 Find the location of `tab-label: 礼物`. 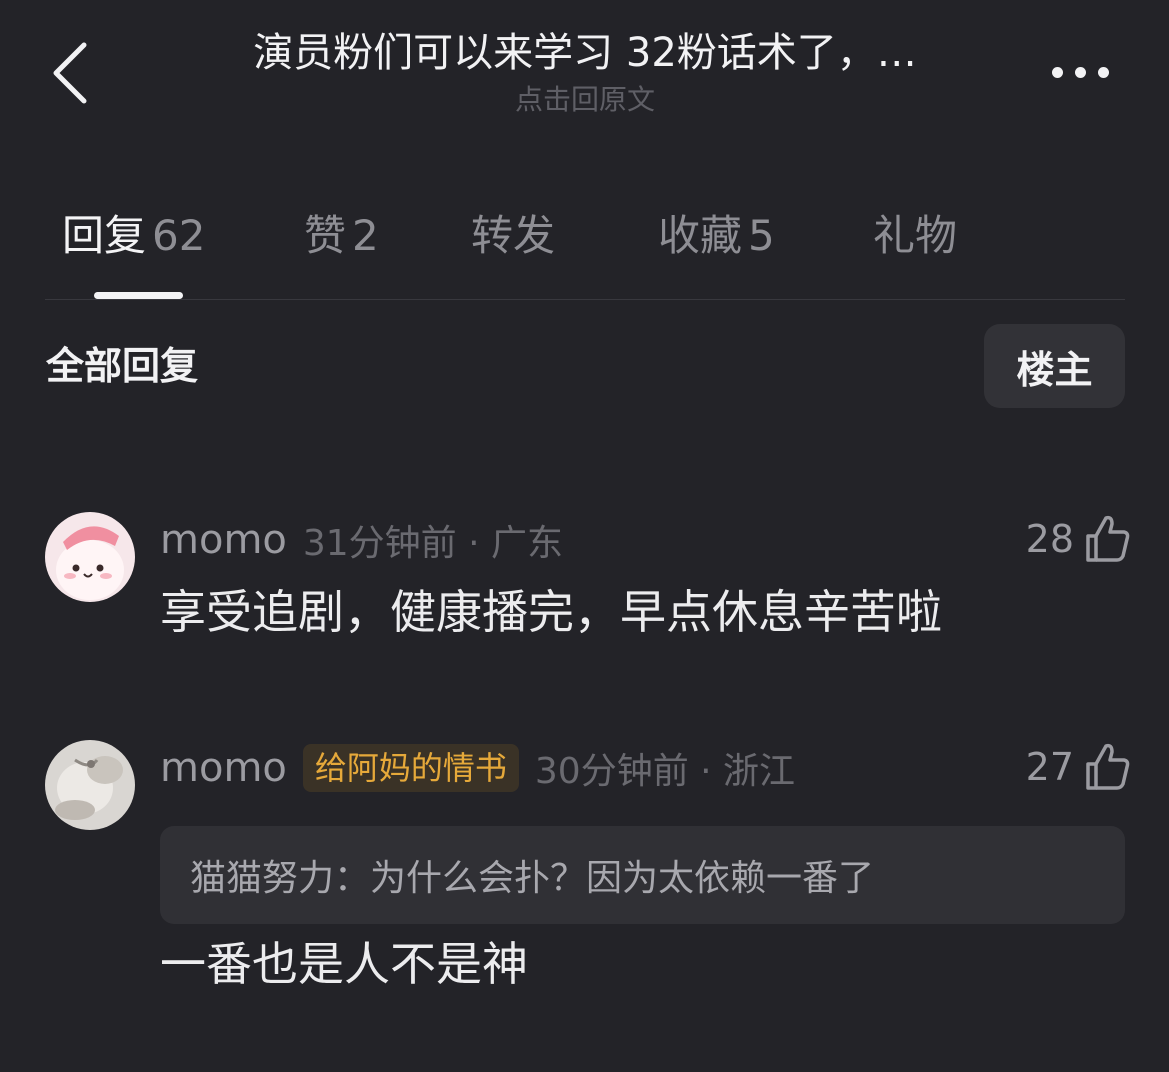

tab-label: 礼物 is located at coordinates (915, 235).